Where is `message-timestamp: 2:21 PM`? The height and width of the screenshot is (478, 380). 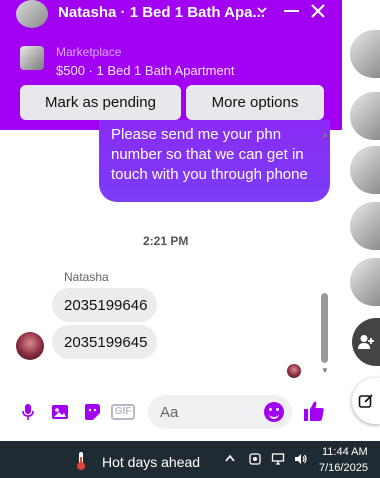
message-timestamp: 2:21 PM is located at coordinates (166, 241).